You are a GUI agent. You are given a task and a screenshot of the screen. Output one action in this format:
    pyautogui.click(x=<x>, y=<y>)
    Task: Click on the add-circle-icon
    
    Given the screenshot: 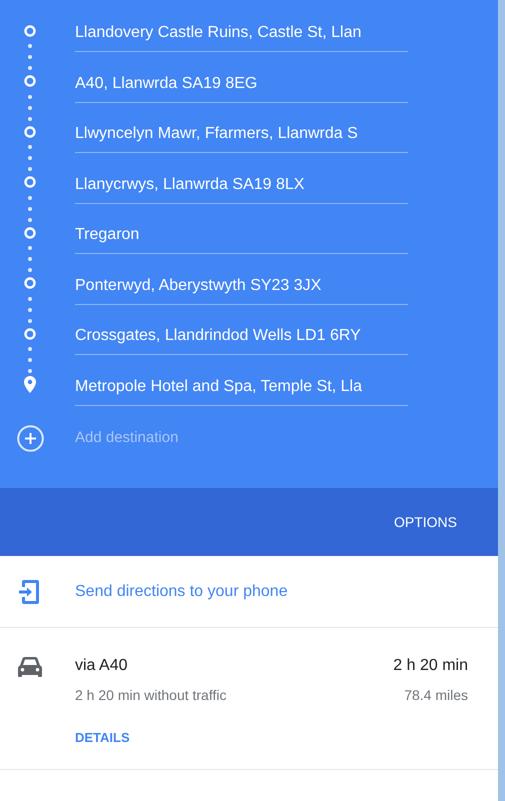 What is the action you would take?
    pyautogui.click(x=30, y=438)
    